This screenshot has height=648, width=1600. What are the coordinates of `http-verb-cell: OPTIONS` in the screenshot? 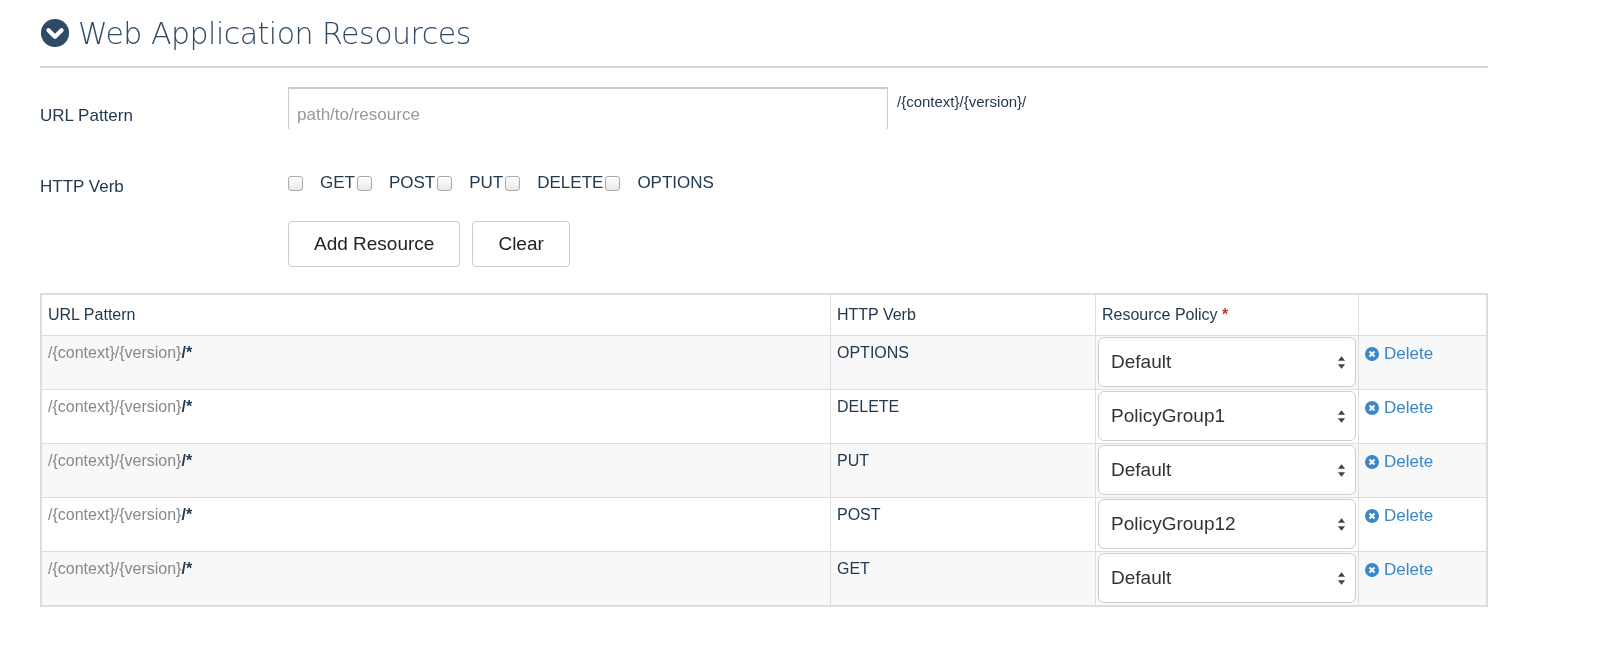 It's located at (963, 362).